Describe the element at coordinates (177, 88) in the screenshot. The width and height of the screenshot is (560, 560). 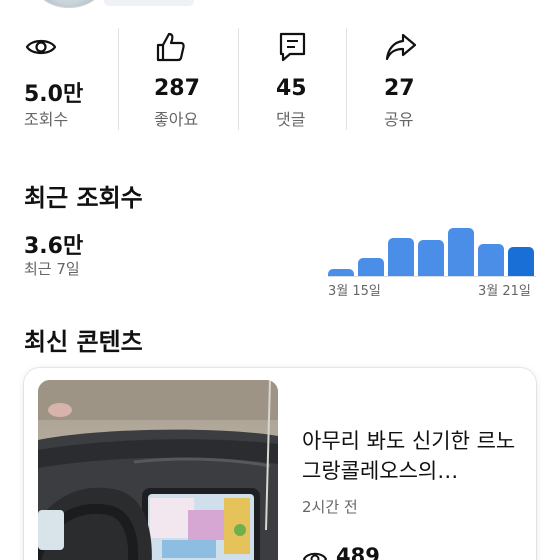
I see `stat-value: 287` at that location.